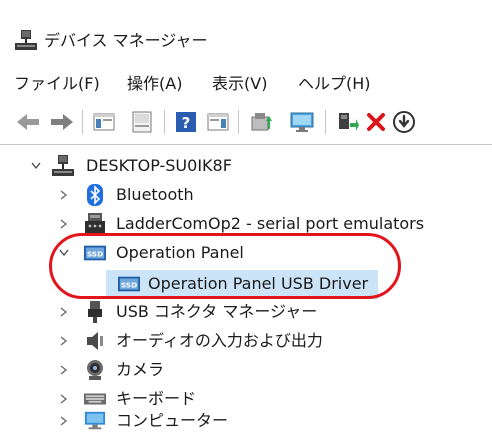 This screenshot has width=492, height=437. I want to click on properties-icon, so click(142, 122).